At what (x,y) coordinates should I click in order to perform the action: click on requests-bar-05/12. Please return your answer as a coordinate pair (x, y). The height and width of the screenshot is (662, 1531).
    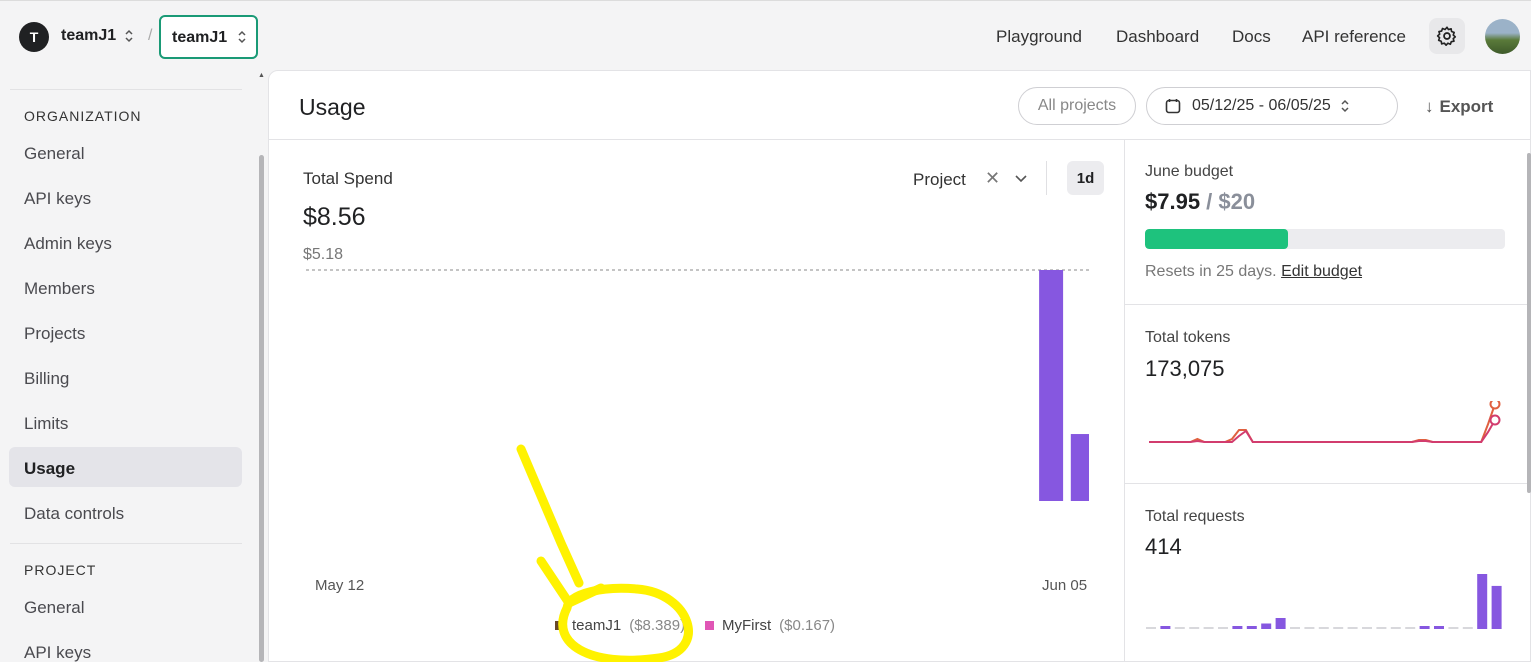
    Looking at the image, I should click on (1151, 628).